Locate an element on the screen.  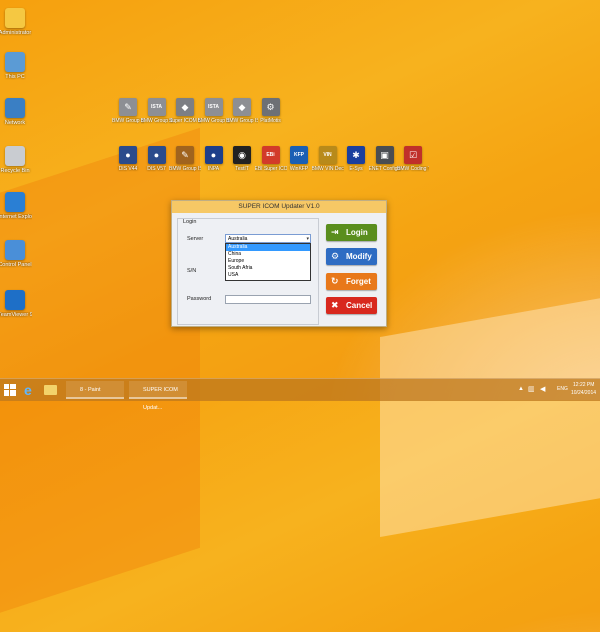
forget-button-label: Forget is located at coordinates (358, 281).